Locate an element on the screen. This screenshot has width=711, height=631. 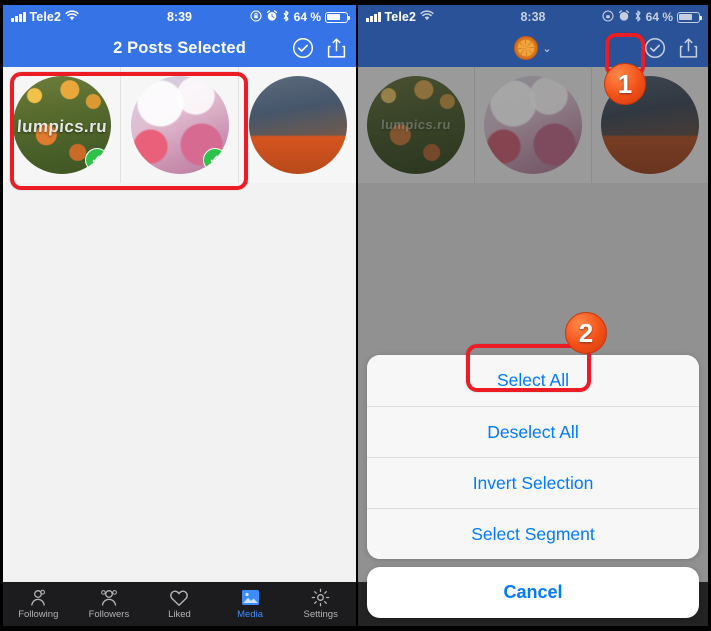
nav-bar: ⌄ is located at coordinates (533, 48).